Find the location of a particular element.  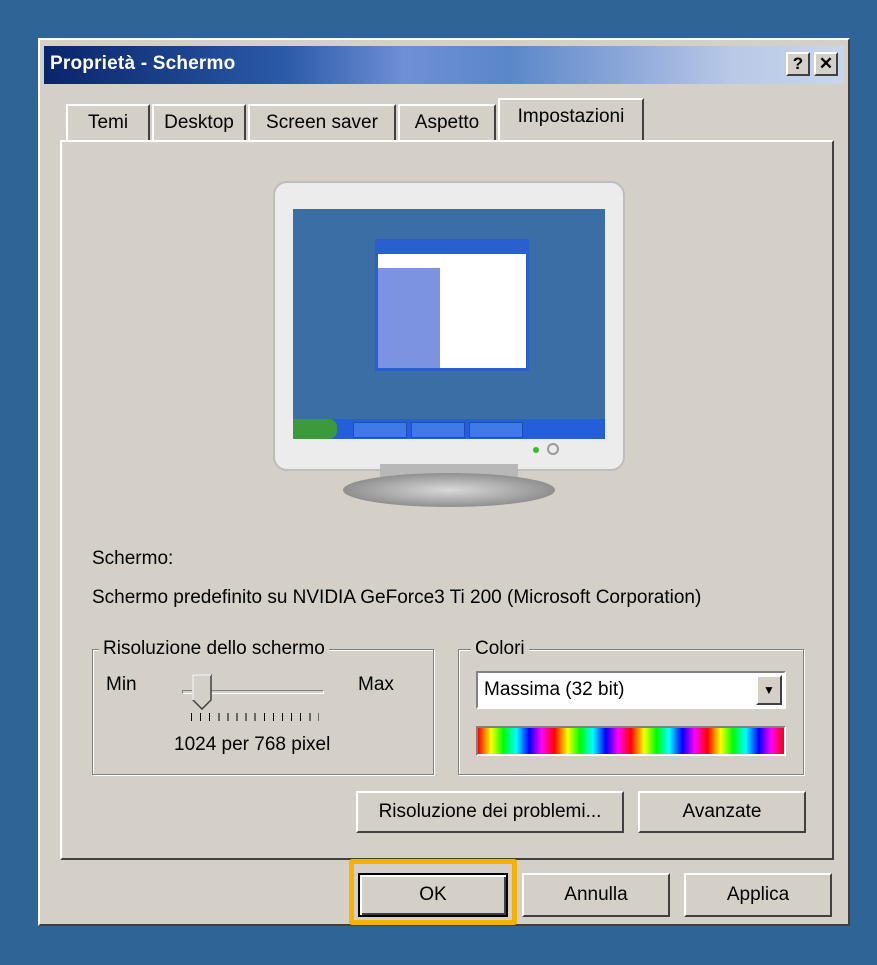

monitor-preview is located at coordinates (449, 326).